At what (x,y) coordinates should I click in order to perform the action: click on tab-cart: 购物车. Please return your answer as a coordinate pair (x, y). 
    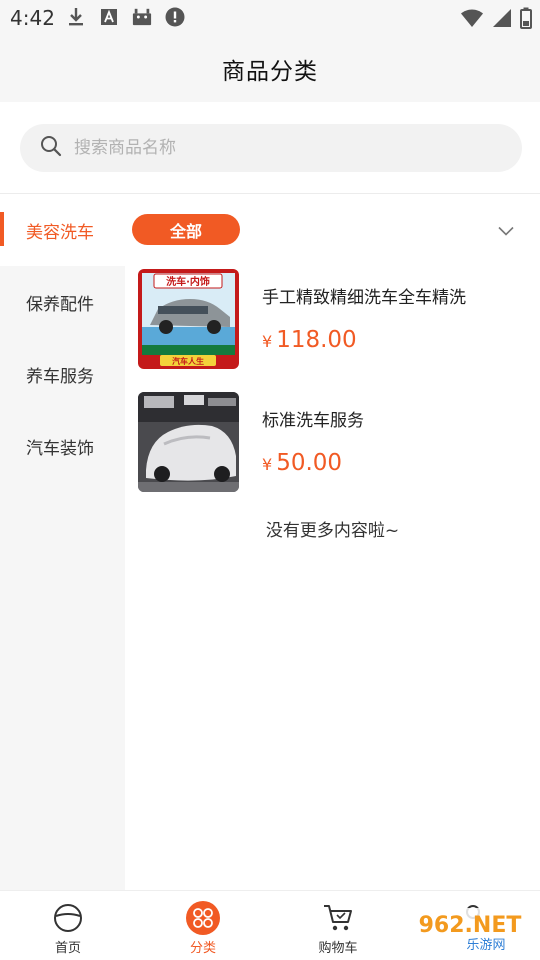
    Looking at the image, I should click on (338, 925).